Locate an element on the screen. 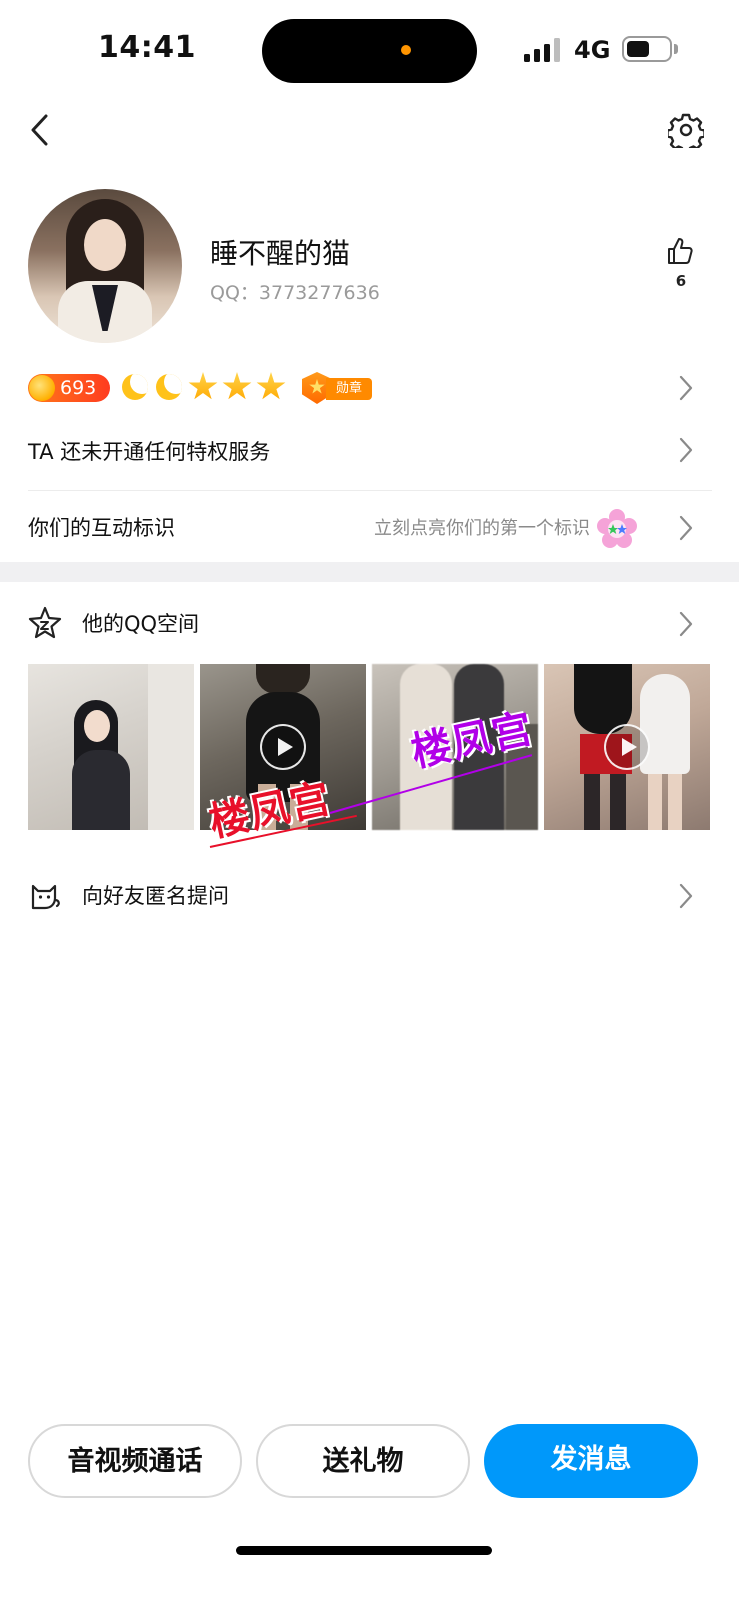  photo-hair is located at coordinates (283, 679).